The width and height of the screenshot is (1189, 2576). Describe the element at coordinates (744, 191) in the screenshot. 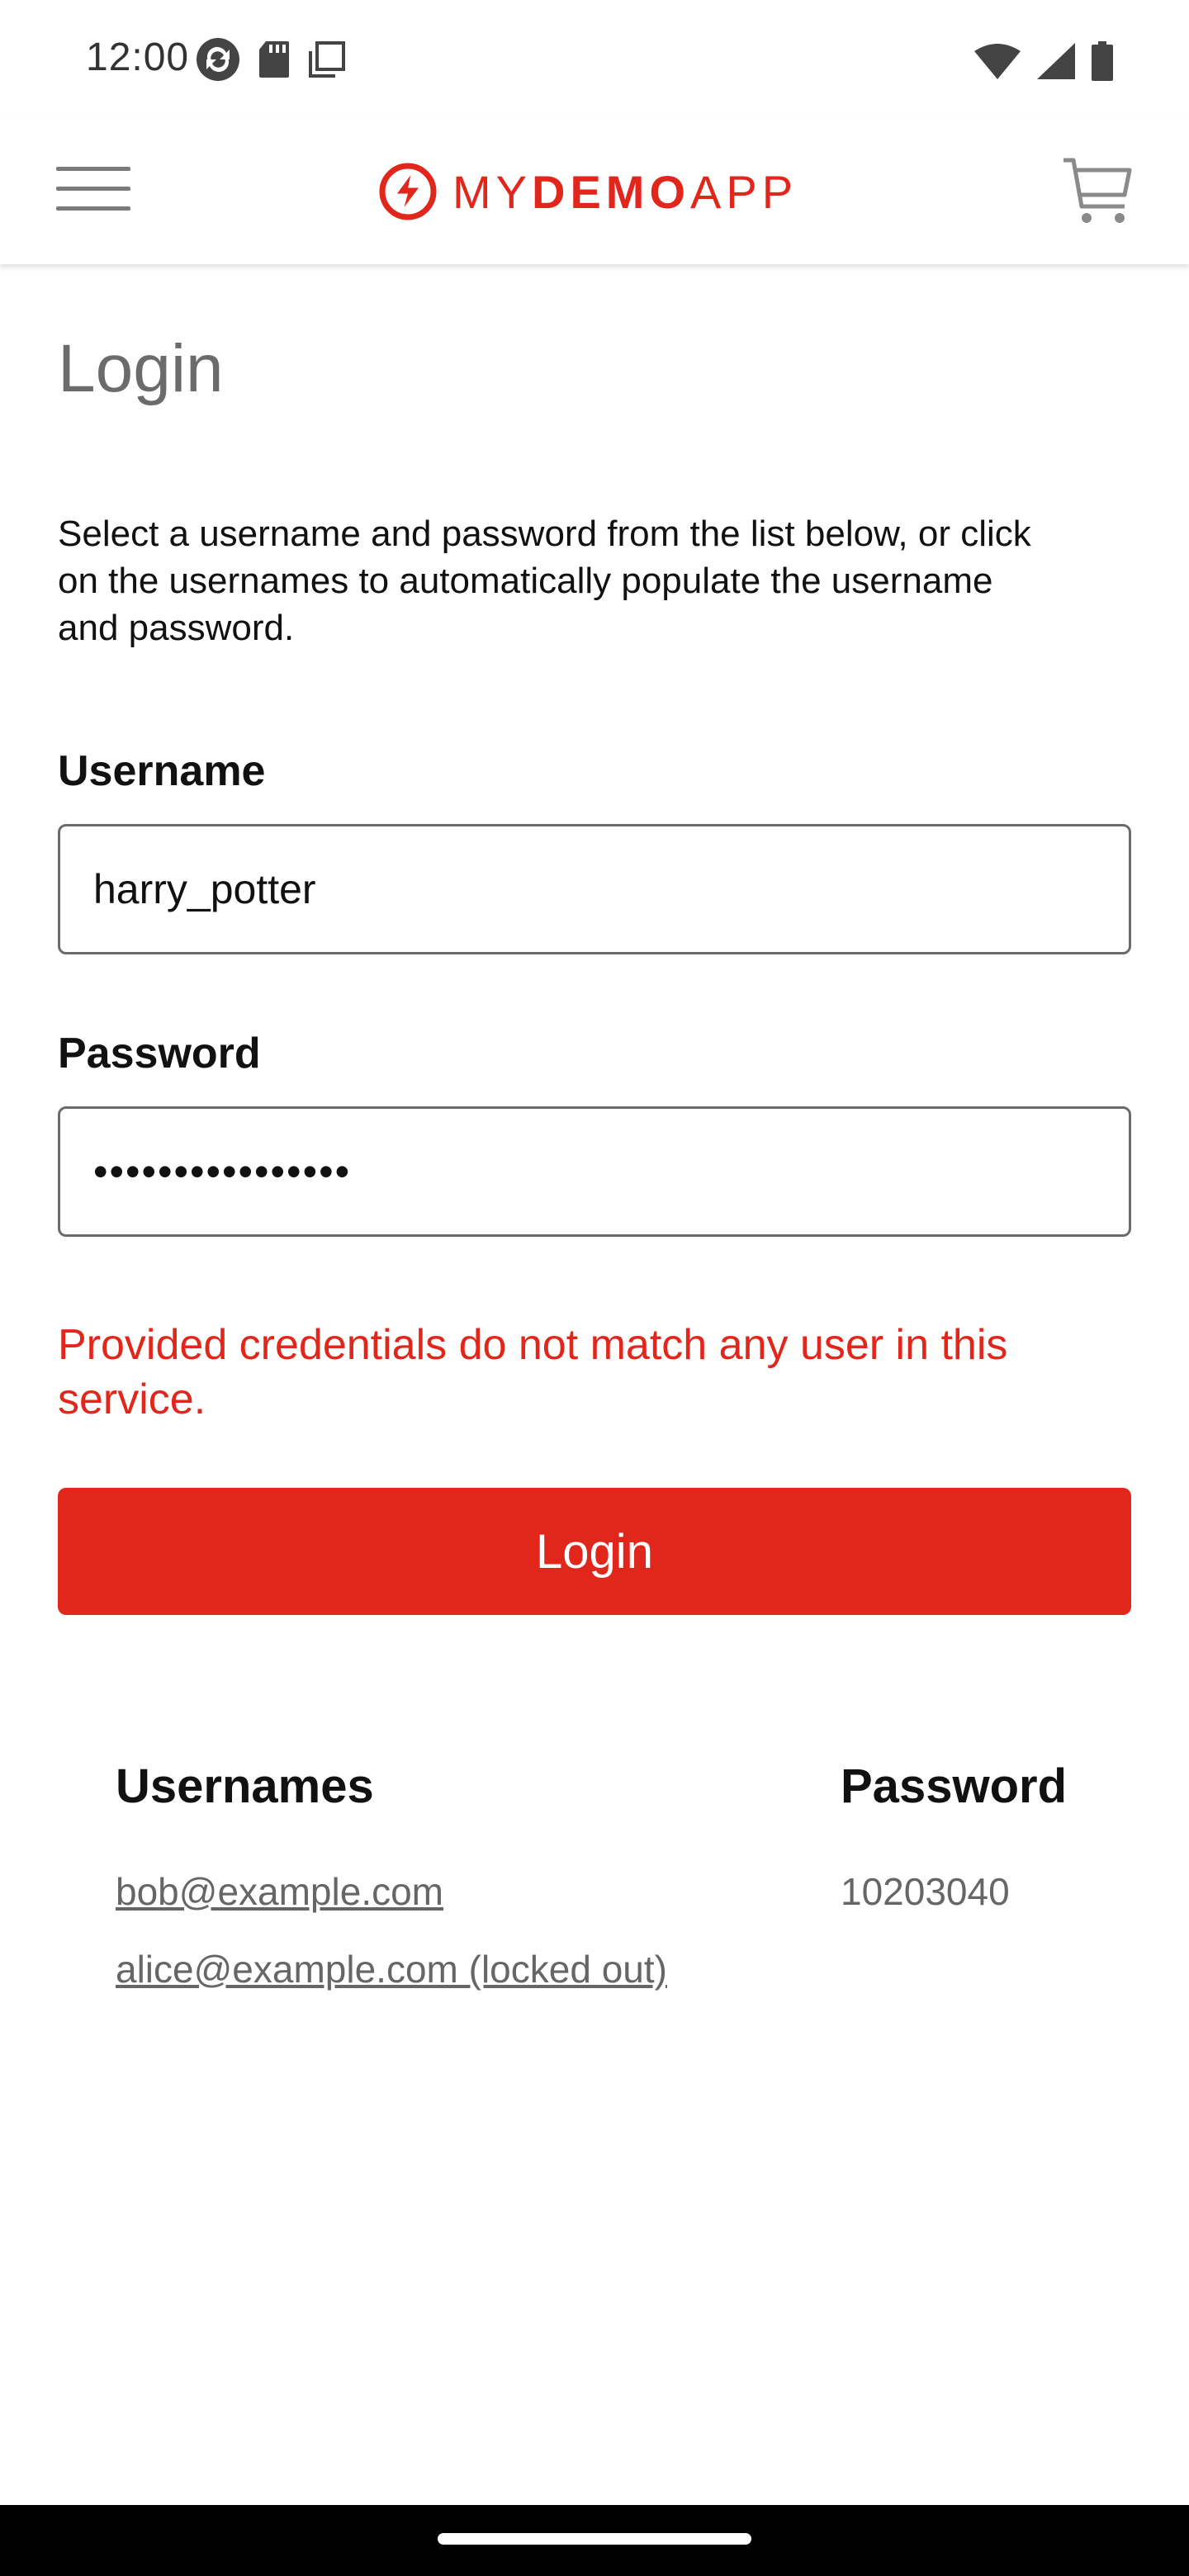

I see `logo-text-app: APP` at that location.